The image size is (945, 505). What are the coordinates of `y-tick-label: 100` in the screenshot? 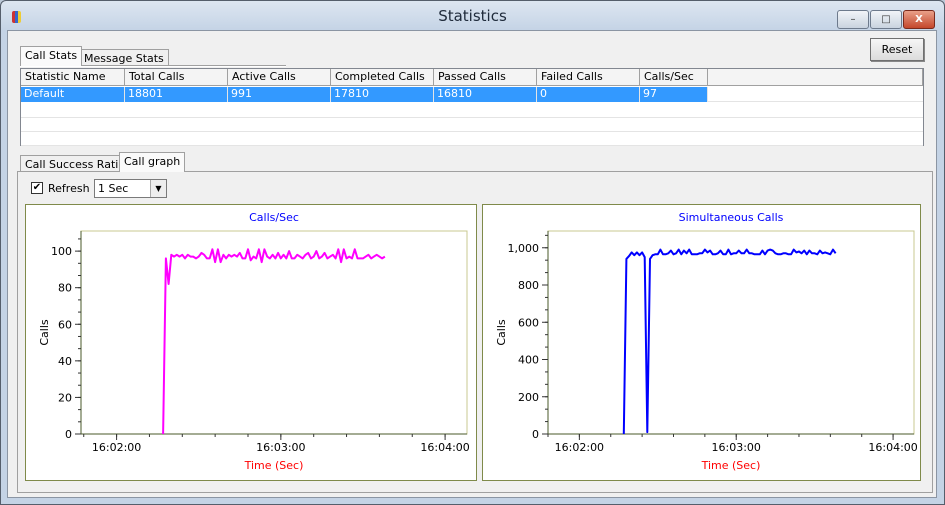 It's located at (61, 251).